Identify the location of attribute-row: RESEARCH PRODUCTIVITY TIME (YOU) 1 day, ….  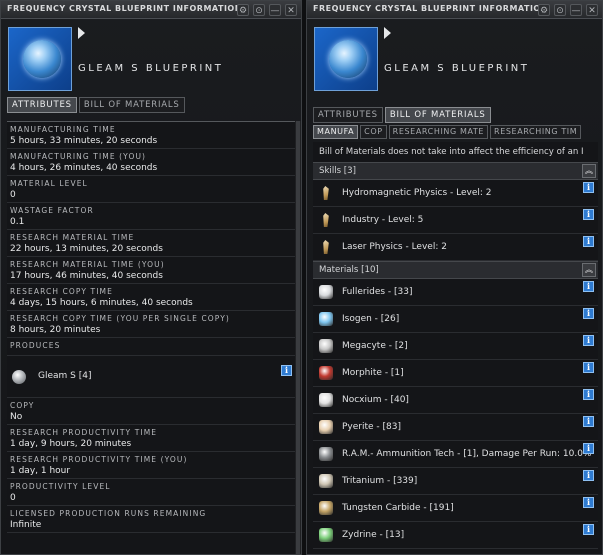
(151, 465).